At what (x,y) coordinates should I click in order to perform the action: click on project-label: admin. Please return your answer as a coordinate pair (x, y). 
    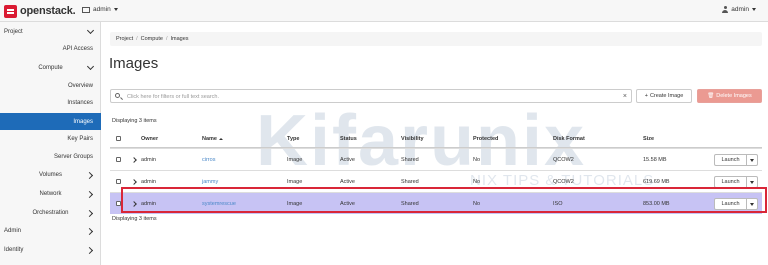
    Looking at the image, I should click on (102, 9).